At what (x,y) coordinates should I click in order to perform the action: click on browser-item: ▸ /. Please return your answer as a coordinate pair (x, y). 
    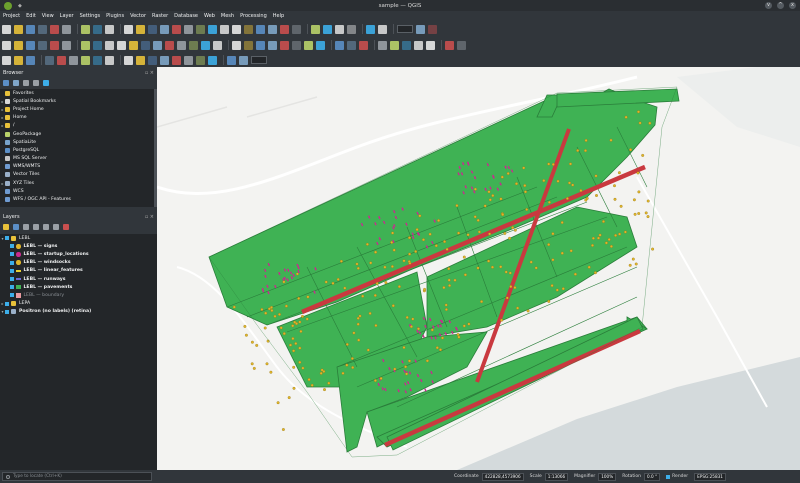
    Looking at the image, I should click on (77, 126).